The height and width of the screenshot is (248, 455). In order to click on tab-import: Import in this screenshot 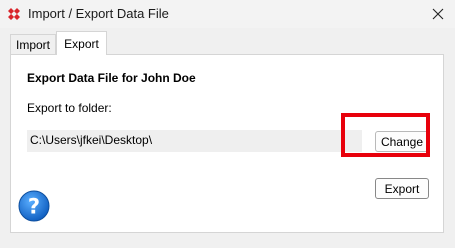, I will do `click(33, 44)`.